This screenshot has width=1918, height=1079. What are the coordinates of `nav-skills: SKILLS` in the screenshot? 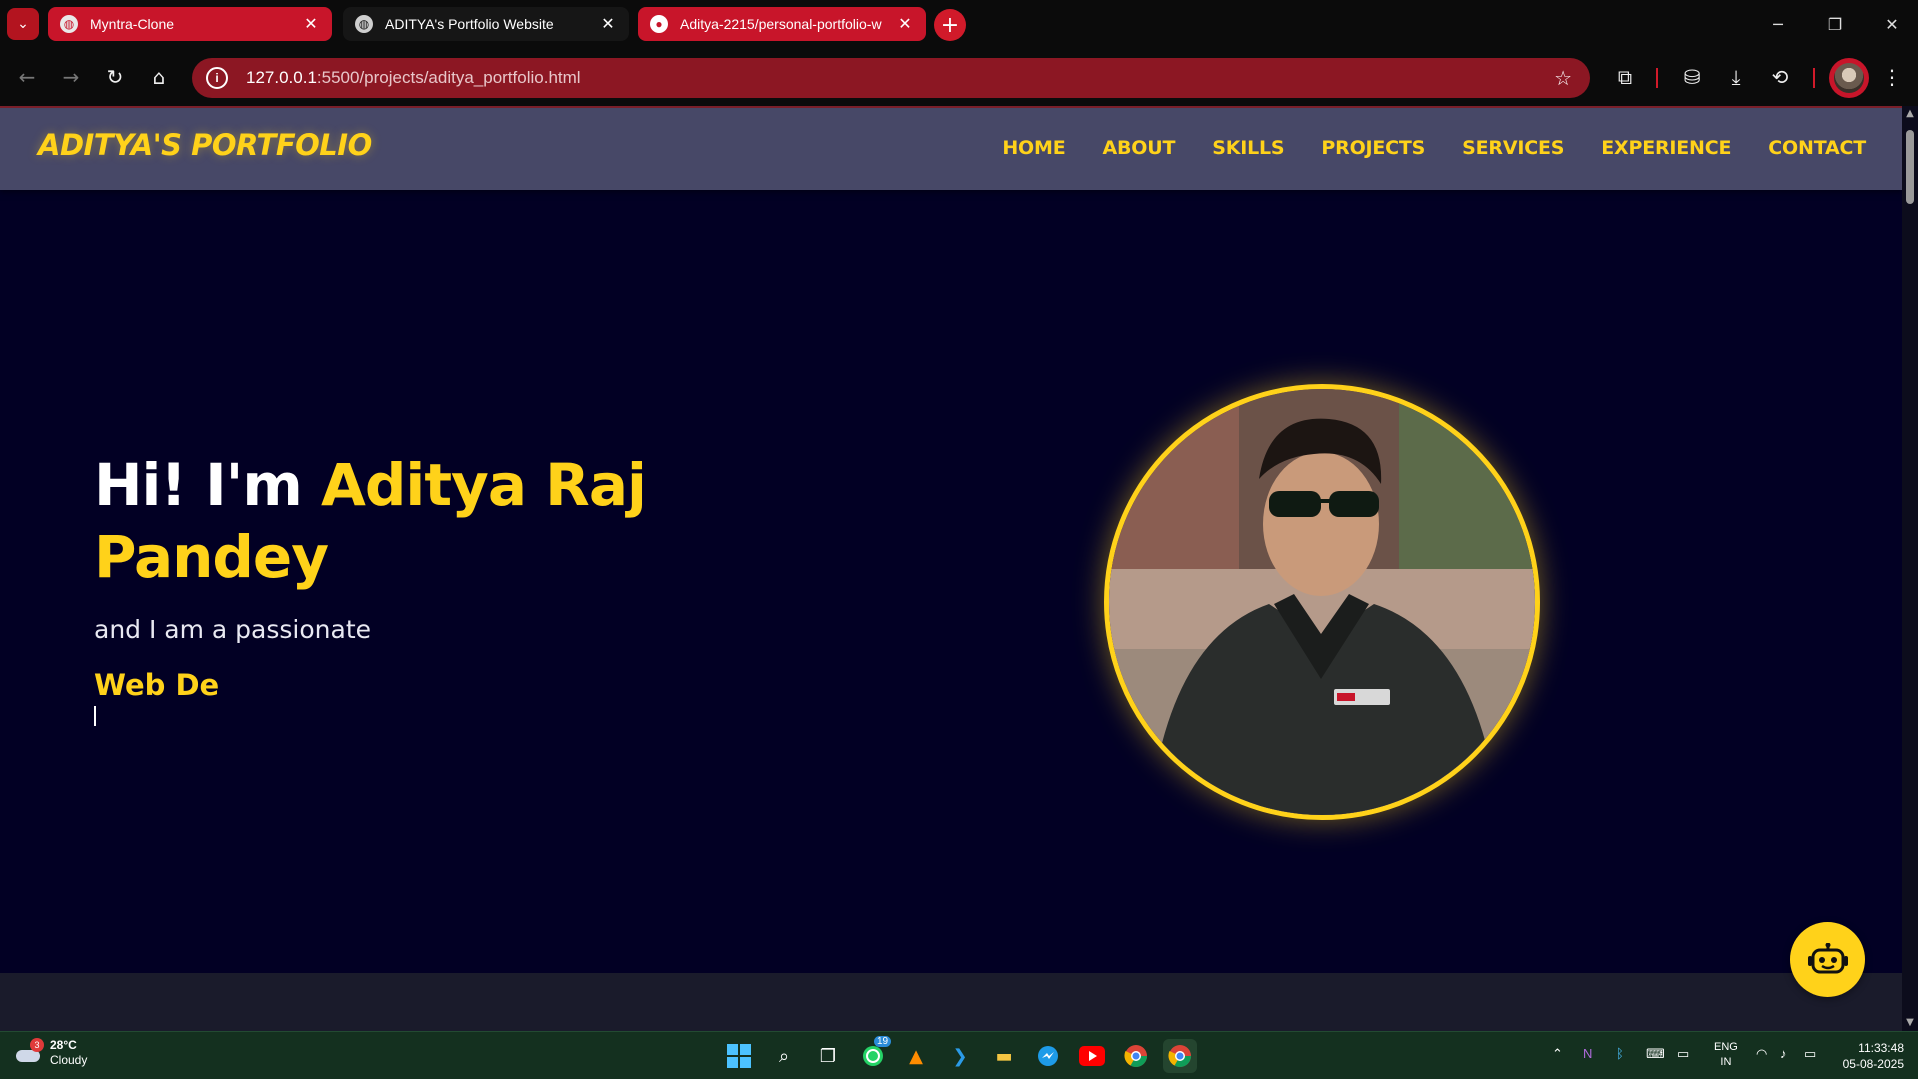 It's located at (1248, 148).